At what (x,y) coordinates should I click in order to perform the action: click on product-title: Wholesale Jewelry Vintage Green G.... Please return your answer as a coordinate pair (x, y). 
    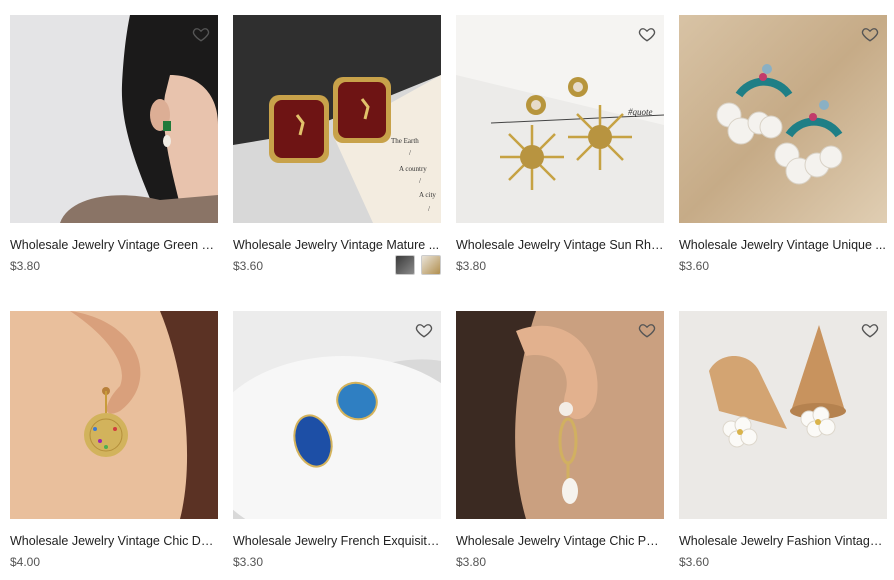
    Looking at the image, I should click on (114, 245).